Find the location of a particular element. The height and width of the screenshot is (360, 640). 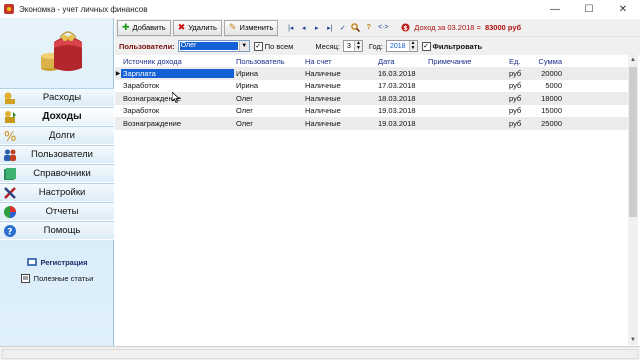

sidebar-item-label: Доходы is located at coordinates (62, 116).